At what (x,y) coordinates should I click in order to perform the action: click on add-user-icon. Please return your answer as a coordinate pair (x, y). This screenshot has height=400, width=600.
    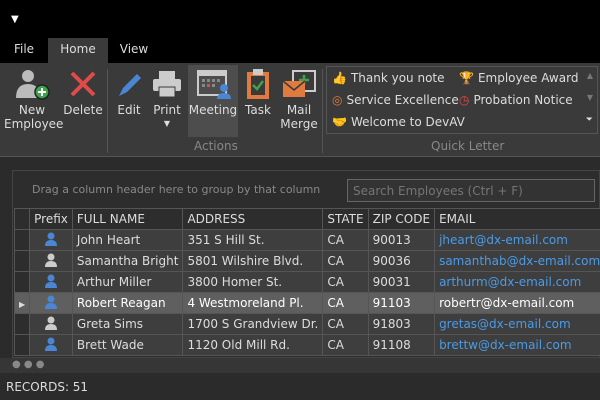
    Looking at the image, I should click on (32, 84).